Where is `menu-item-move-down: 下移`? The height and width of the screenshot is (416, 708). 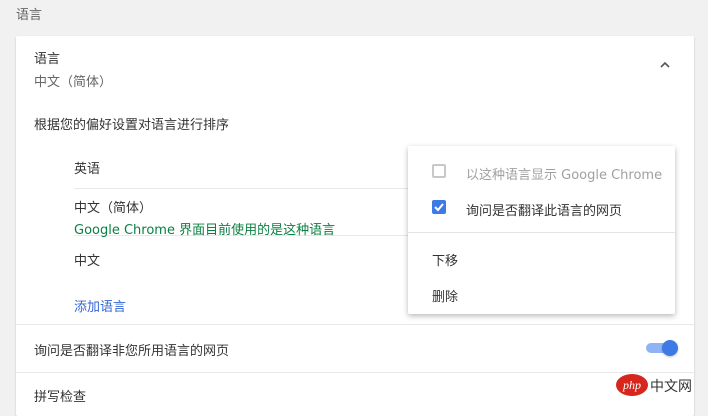 menu-item-move-down: 下移 is located at coordinates (541, 258).